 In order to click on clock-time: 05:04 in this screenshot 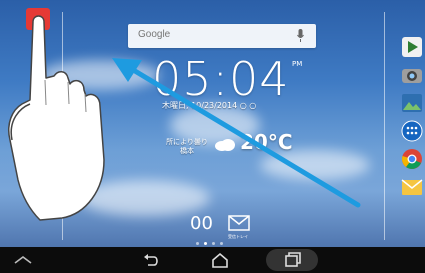, I will do `click(221, 79)`.